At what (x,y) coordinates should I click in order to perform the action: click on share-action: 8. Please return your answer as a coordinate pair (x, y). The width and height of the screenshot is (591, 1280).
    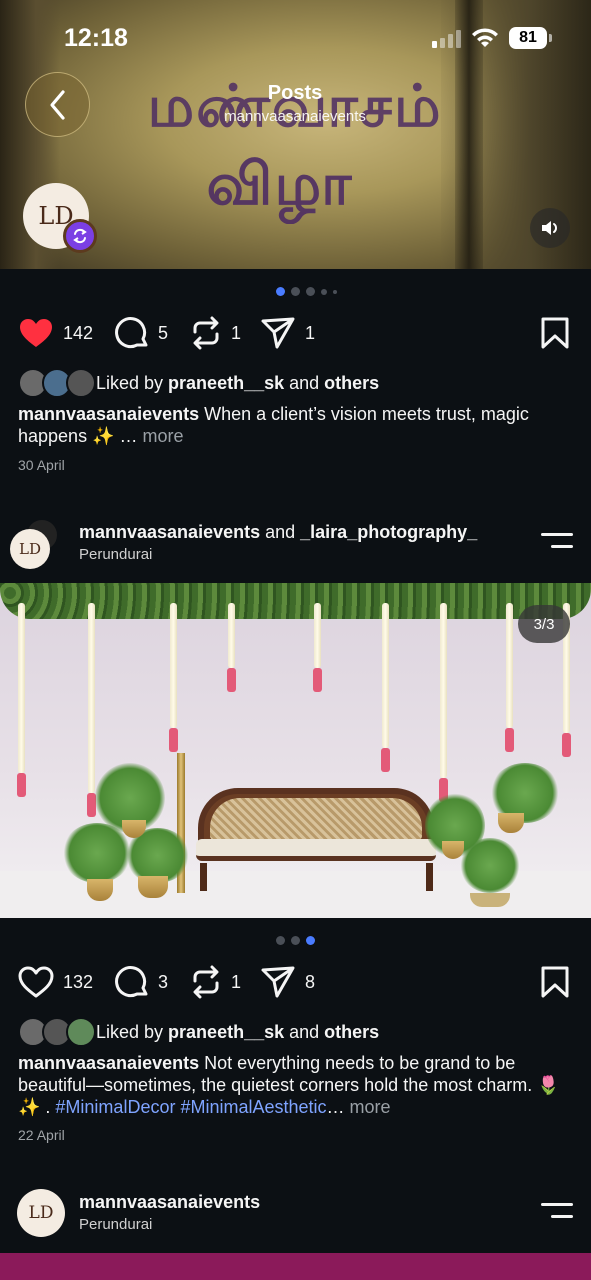
    Looking at the image, I should click on (287, 982).